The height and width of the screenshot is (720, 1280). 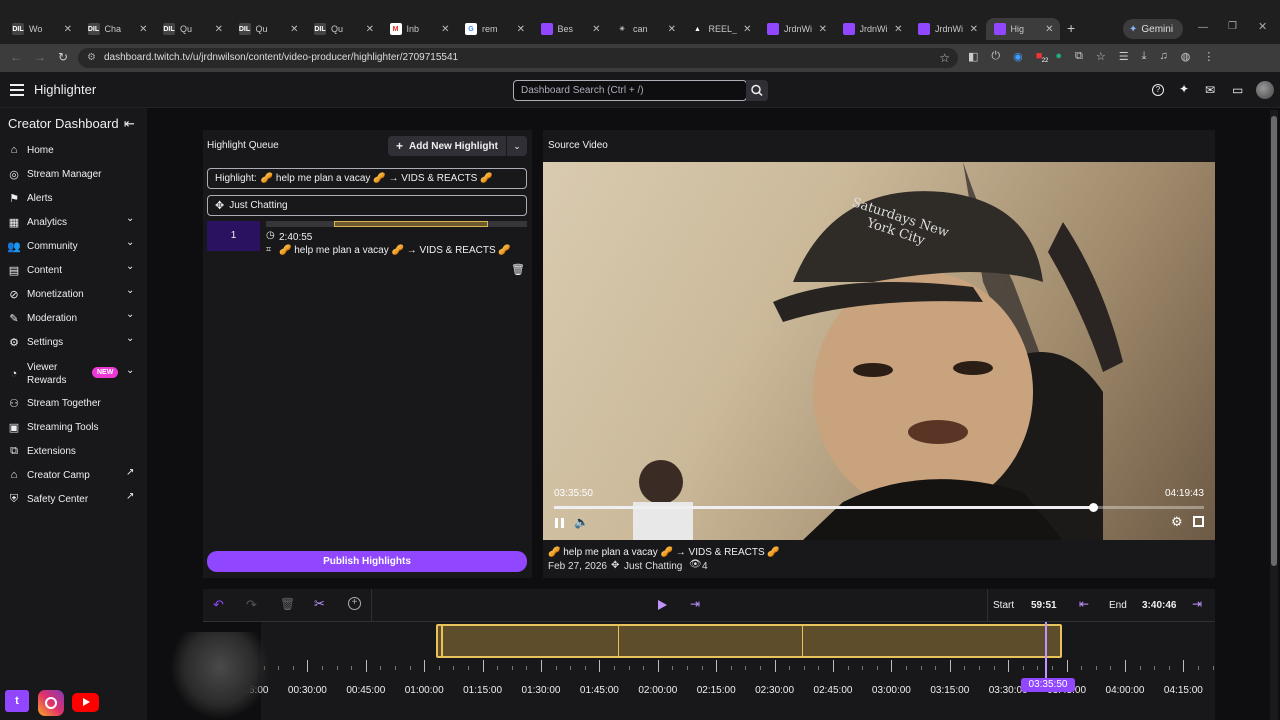 I want to click on volume-icon: 🔈, so click(x=581, y=522).